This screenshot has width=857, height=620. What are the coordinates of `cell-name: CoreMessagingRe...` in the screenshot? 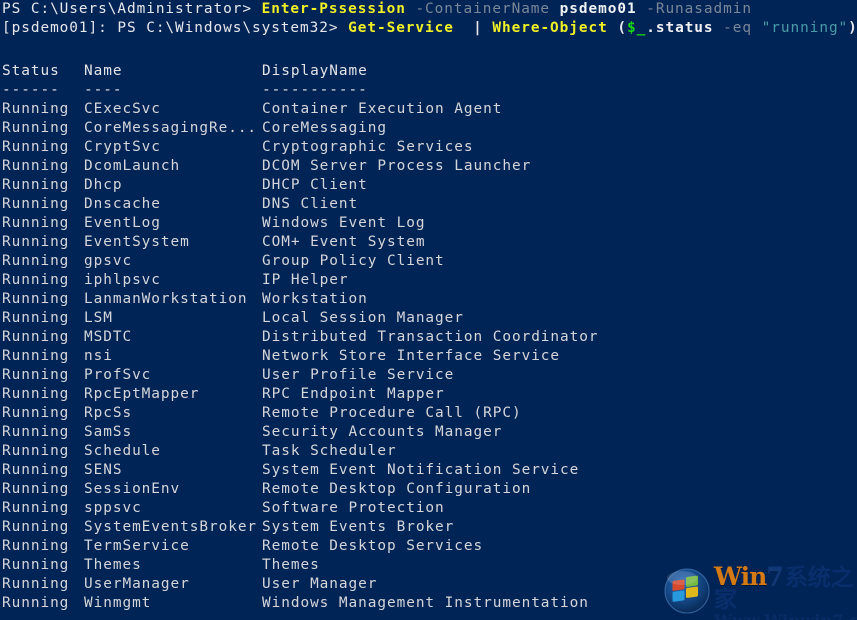 It's located at (171, 128).